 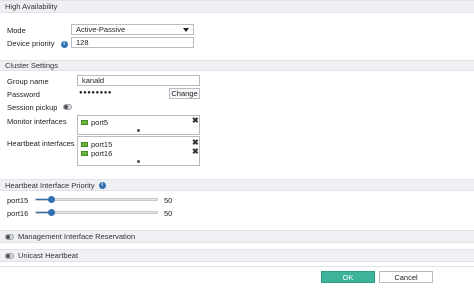 I want to click on password-value: ●●●●●●●●, so click(x=95, y=93).